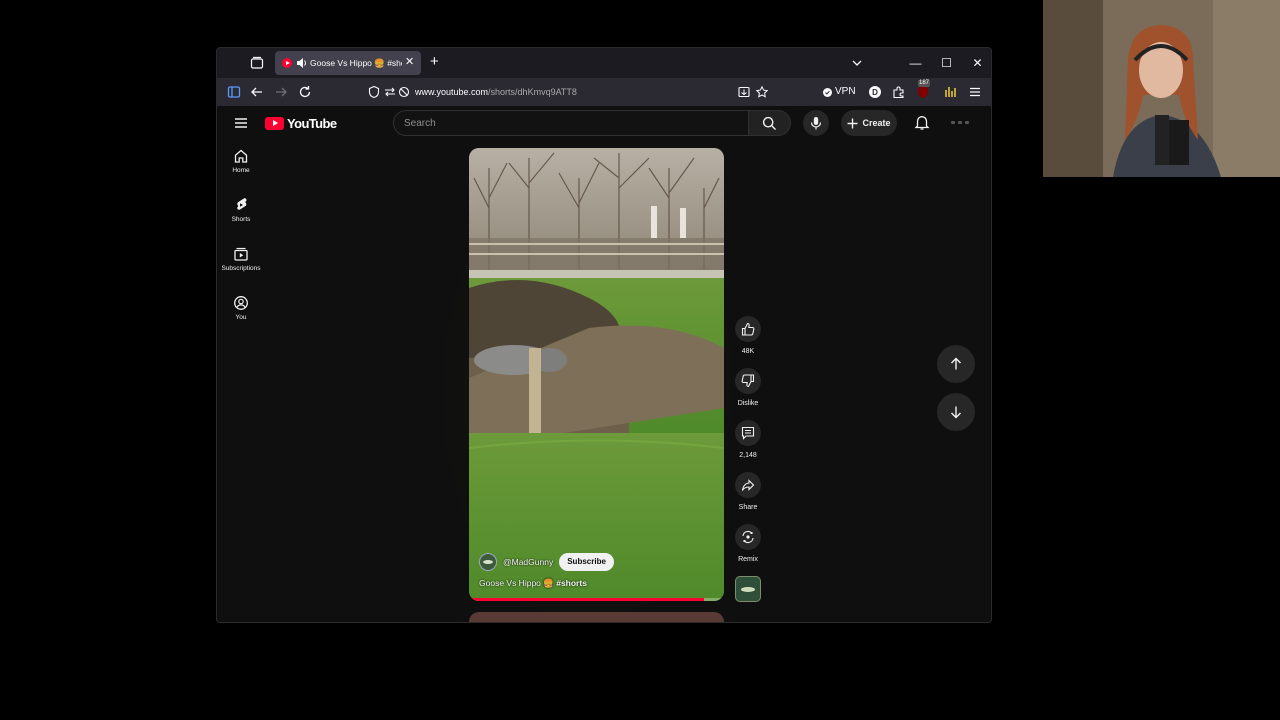 Image resolution: width=1280 pixels, height=720 pixels. What do you see at coordinates (257, 92) in the screenshot?
I see `back-icon` at bounding box center [257, 92].